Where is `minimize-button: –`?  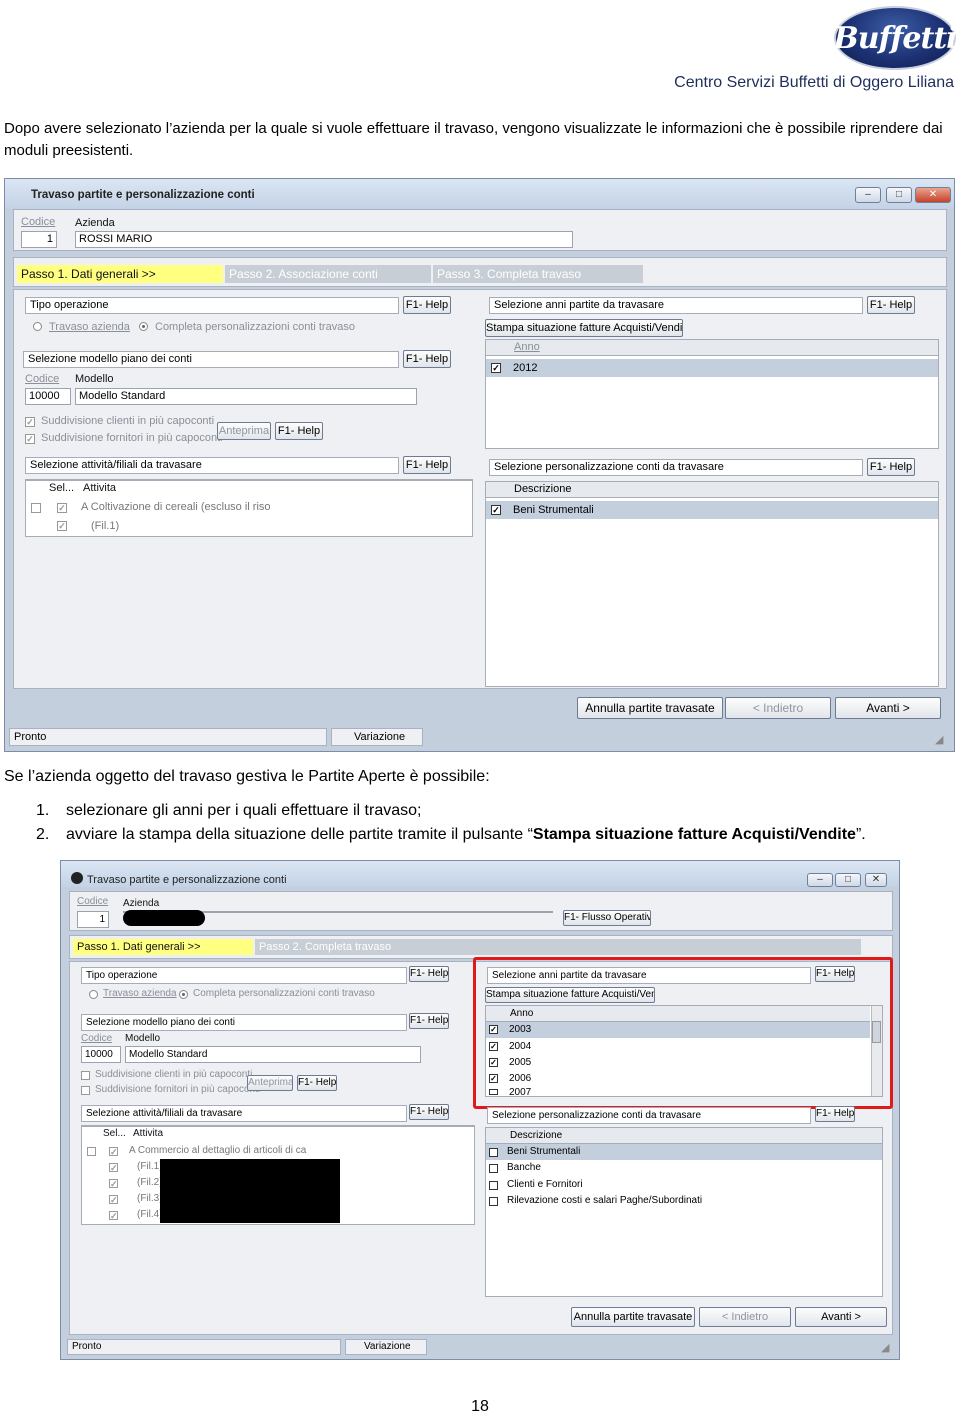
minimize-button: – is located at coordinates (868, 195).